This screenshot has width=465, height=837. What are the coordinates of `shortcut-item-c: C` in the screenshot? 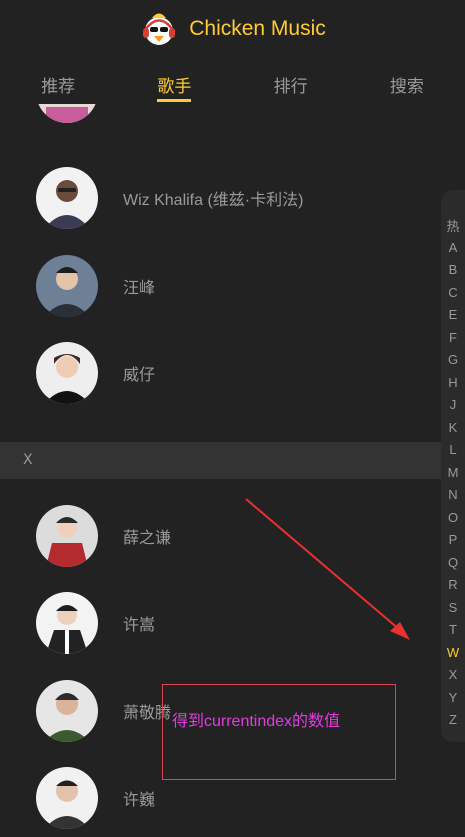 It's located at (453, 292).